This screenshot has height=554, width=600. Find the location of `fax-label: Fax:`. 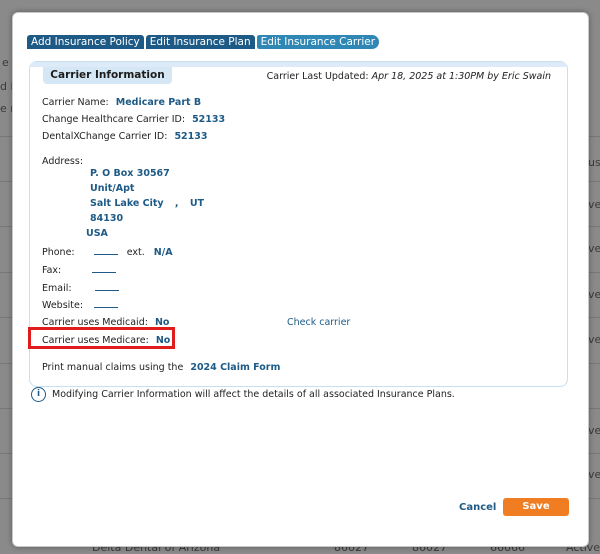

fax-label: Fax: is located at coordinates (52, 270).